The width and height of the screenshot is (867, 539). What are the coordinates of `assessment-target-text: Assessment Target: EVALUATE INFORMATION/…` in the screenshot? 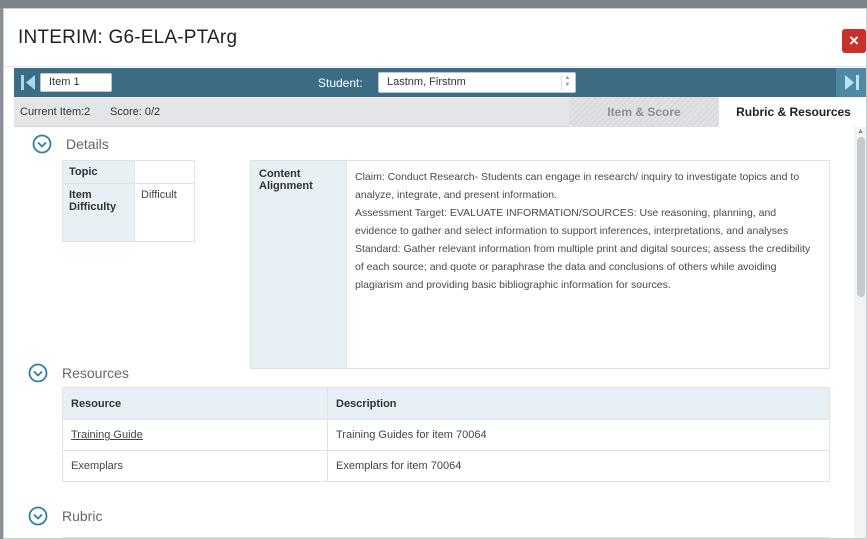 It's located at (572, 222).